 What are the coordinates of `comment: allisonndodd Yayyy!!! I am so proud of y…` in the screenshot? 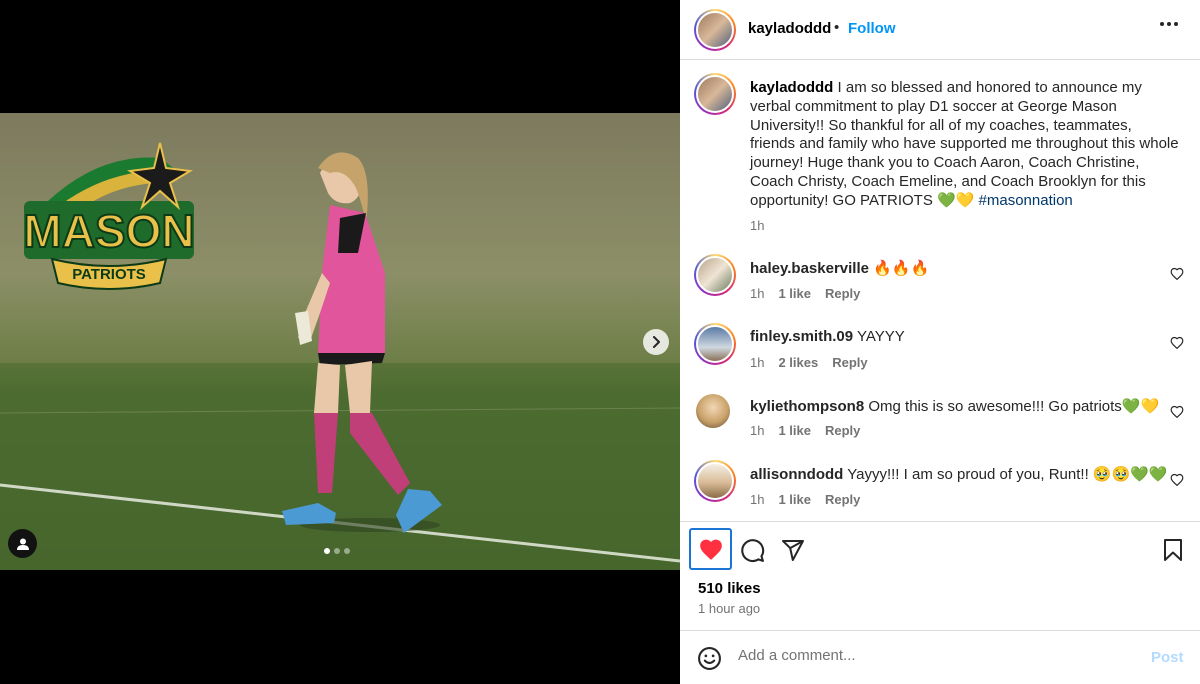 It's located at (959, 474).